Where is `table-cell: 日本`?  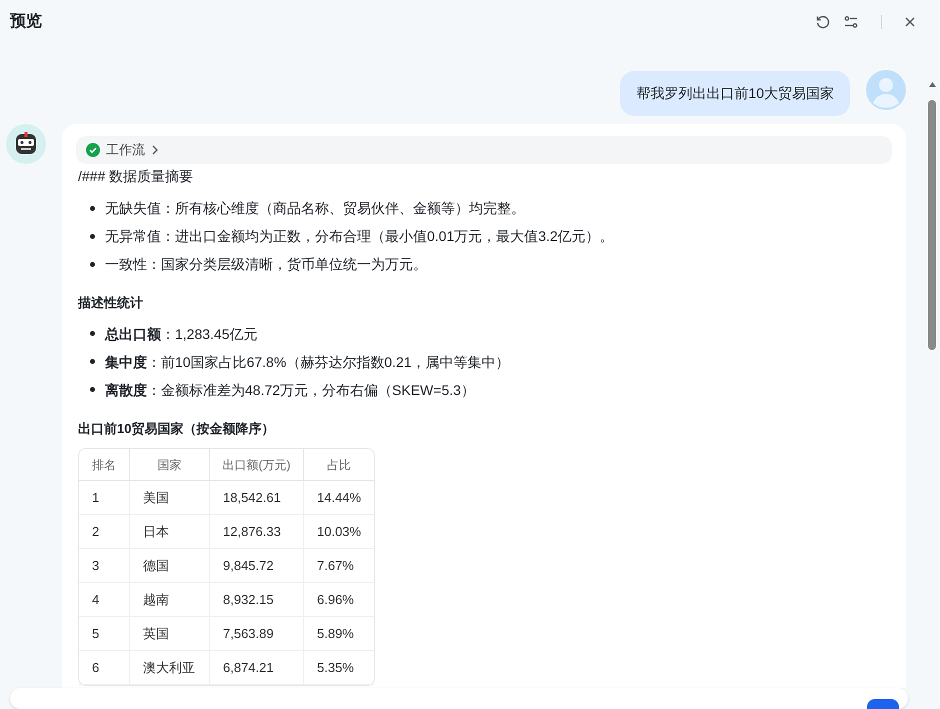 table-cell: 日本 is located at coordinates (169, 532).